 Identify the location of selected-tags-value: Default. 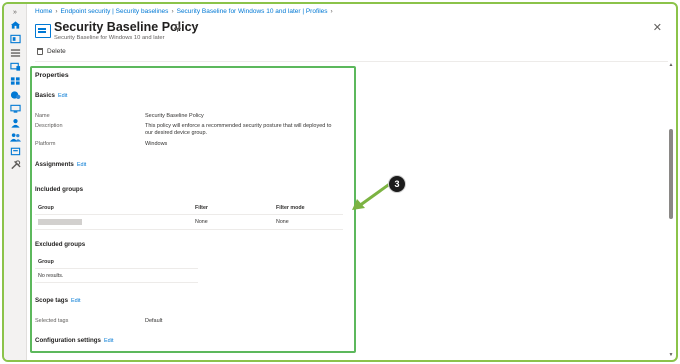
(154, 321).